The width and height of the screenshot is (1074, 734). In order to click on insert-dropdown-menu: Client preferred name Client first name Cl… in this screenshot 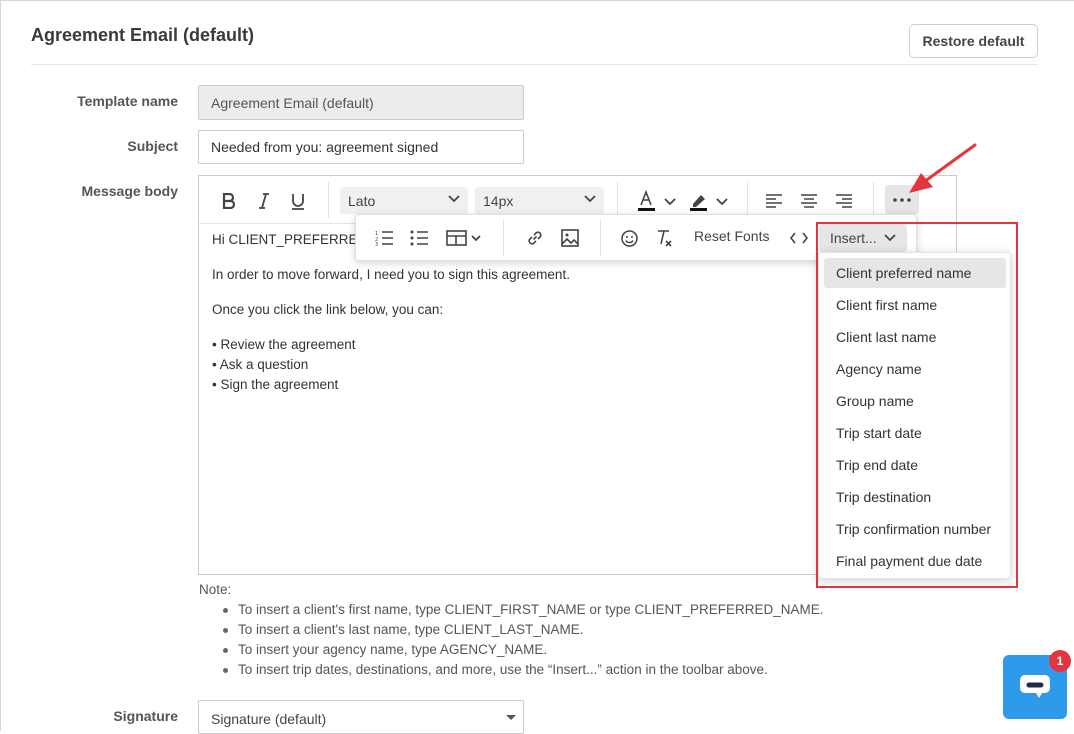, I will do `click(914, 415)`.